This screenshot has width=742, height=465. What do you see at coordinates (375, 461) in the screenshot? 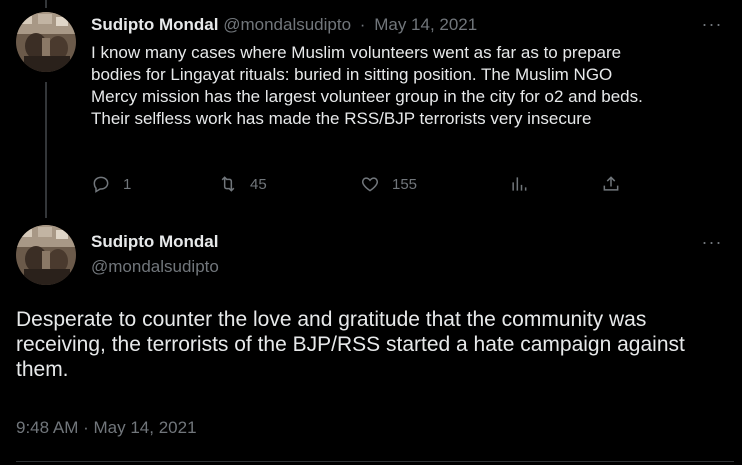
I see `divider` at bounding box center [375, 461].